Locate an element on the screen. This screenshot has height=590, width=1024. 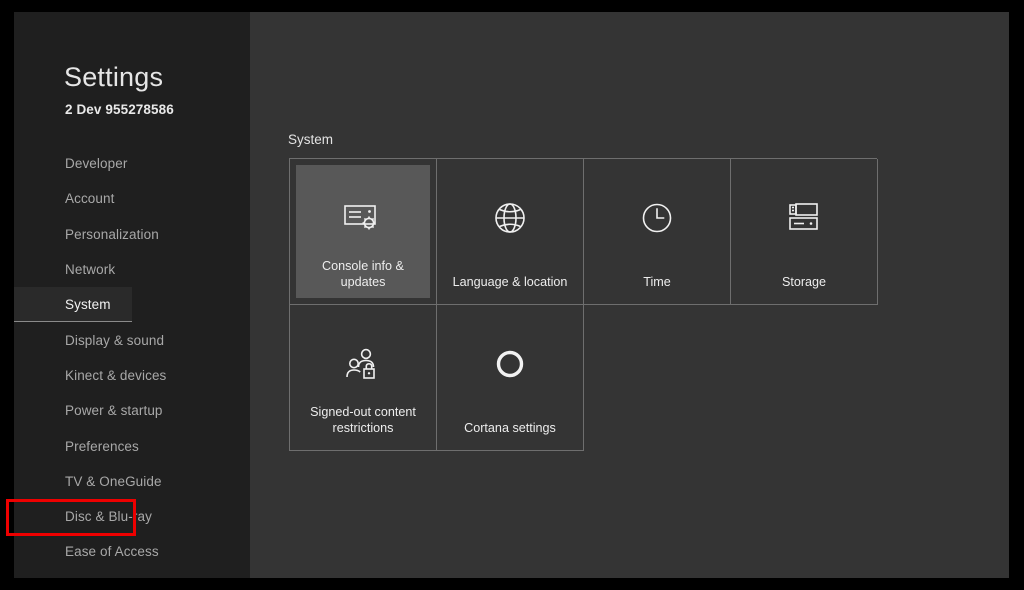
storage-drives-icon is located at coordinates (804, 218).